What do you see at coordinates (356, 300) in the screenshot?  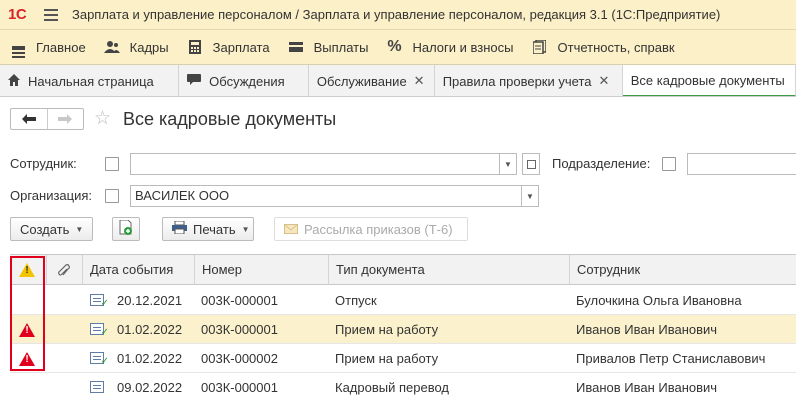 I see `cell-document-type: Отпуск` at bounding box center [356, 300].